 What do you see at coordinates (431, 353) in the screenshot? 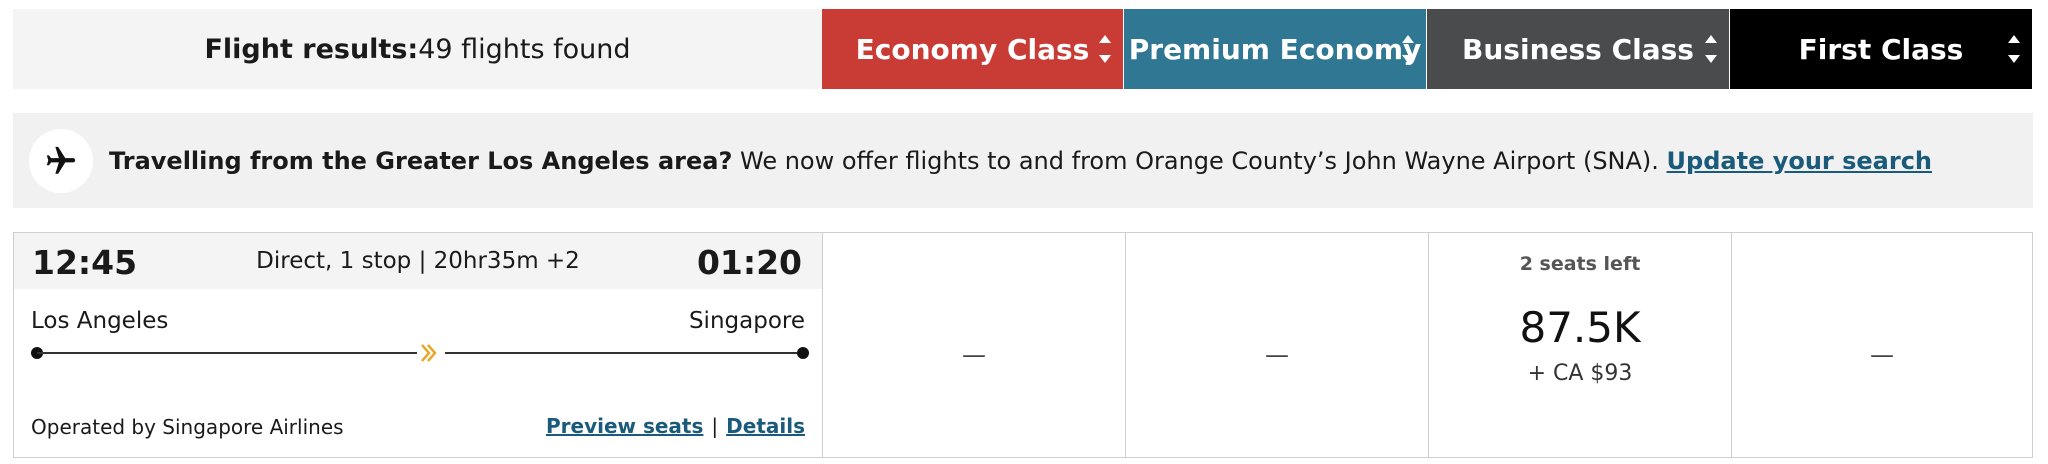
I see `singapore-airlines-logo-icon` at bounding box center [431, 353].